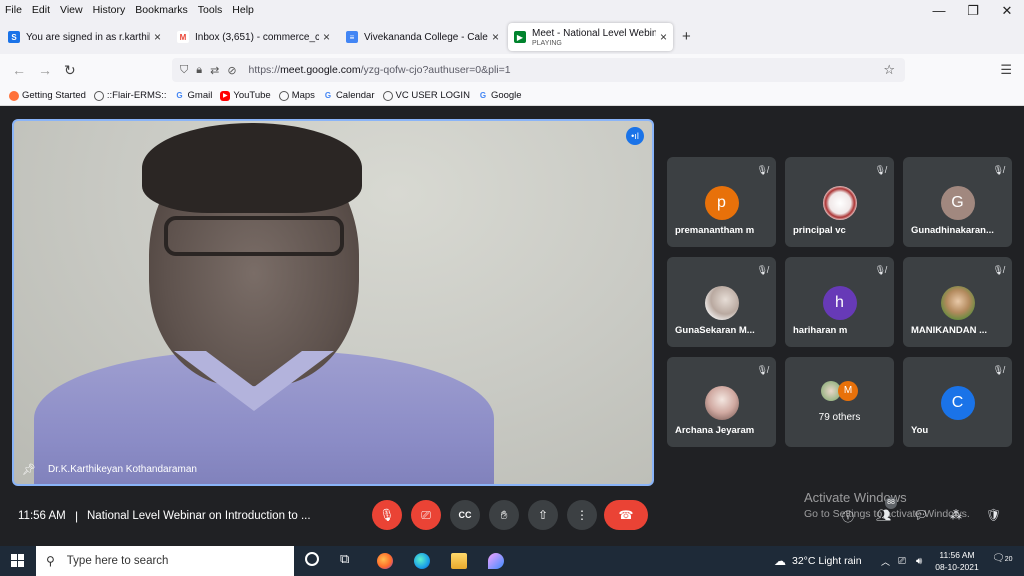 This screenshot has height=576, width=1024. What do you see at coordinates (919, 561) in the screenshot?
I see `volume-icon: 🔊︎` at bounding box center [919, 561].